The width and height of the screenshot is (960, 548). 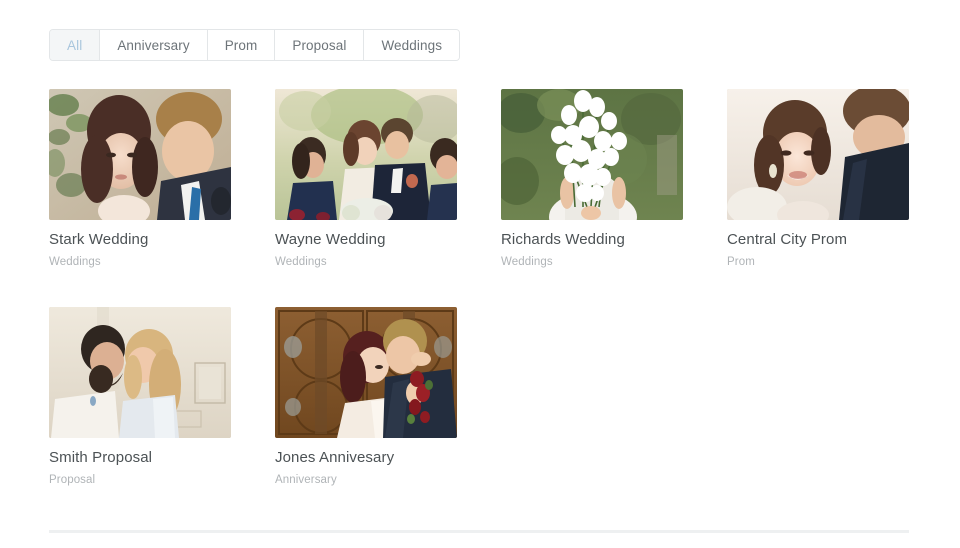 I want to click on filter-tab-prom: Prom, so click(x=241, y=45).